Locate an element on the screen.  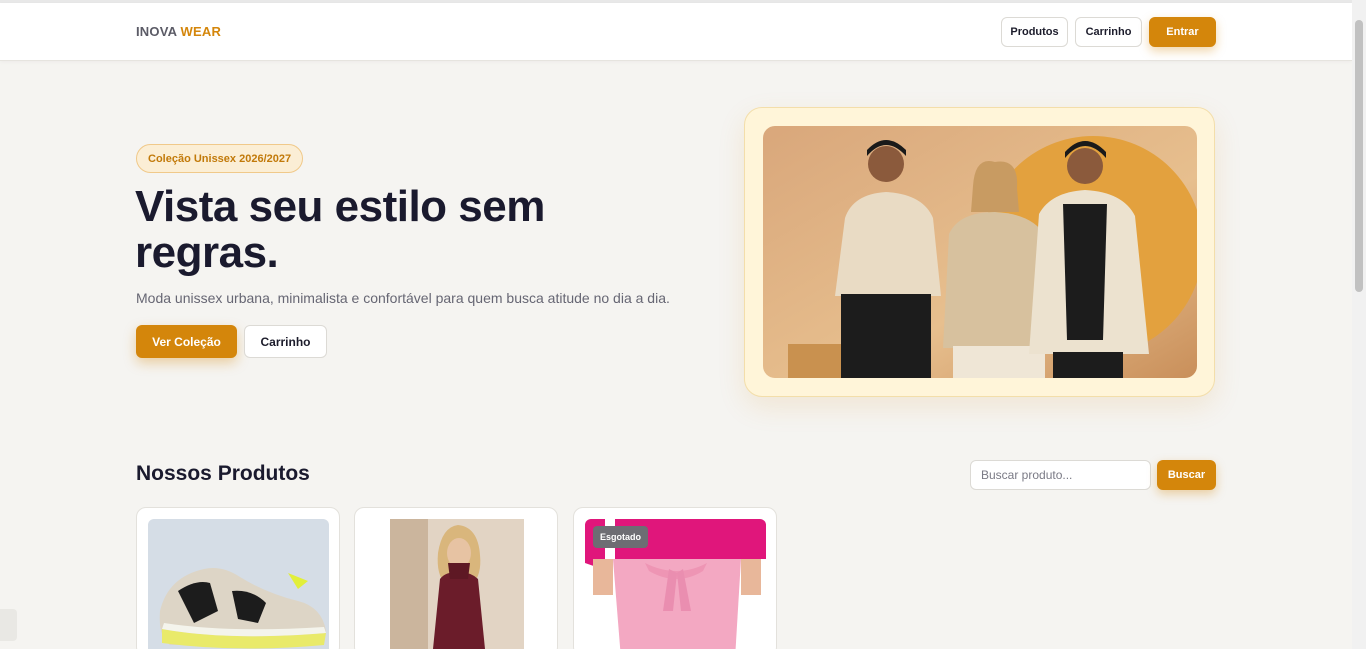
hero-cart-button: Carrinho is located at coordinates (285, 341).